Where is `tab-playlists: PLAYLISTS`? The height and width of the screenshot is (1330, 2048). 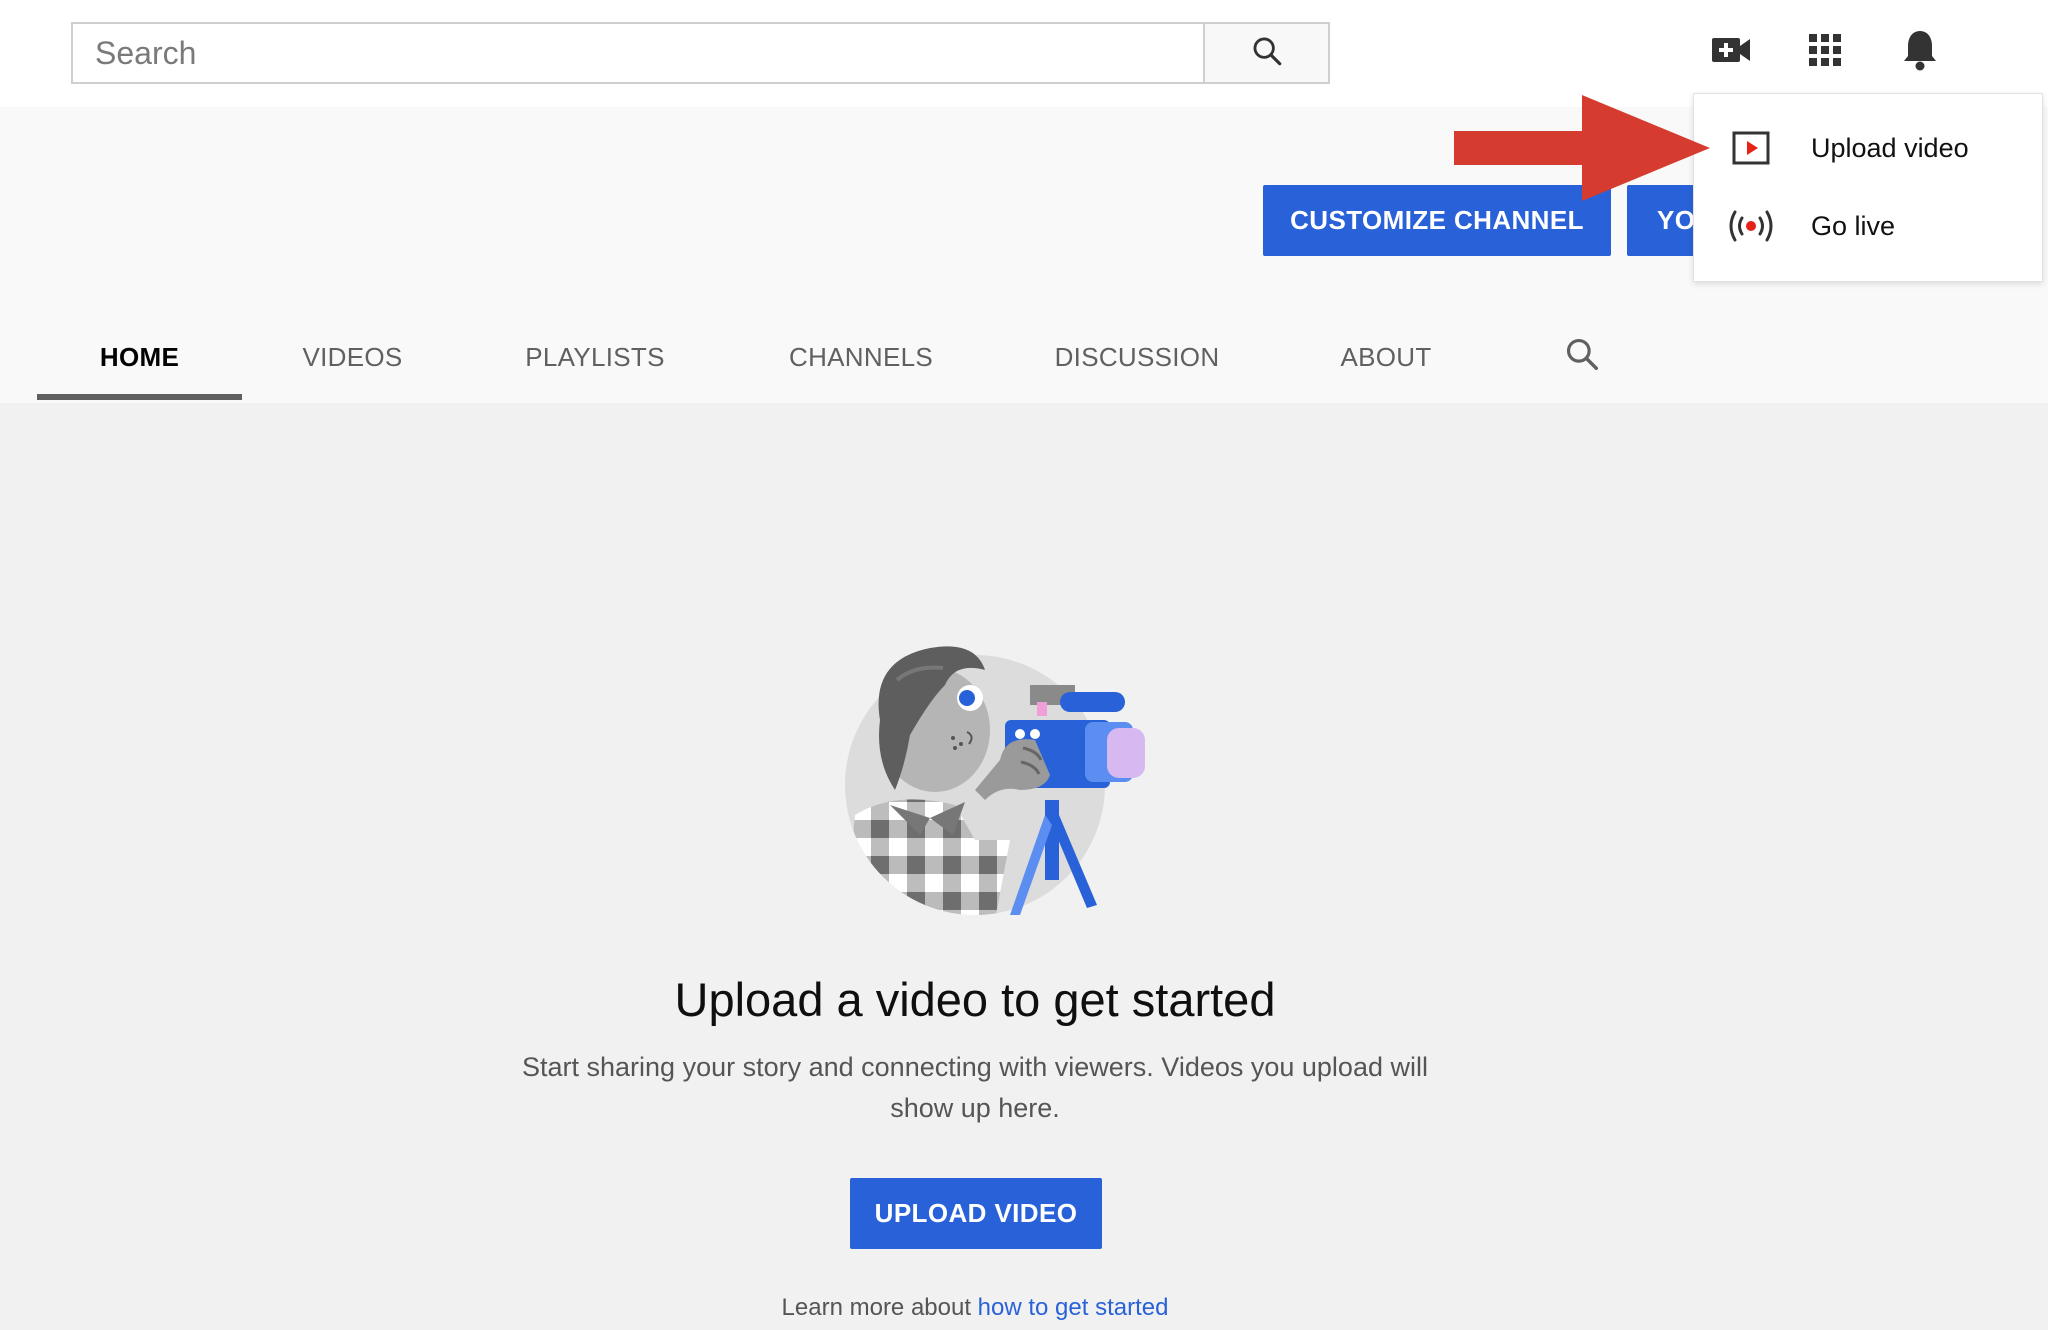
tab-playlists: PLAYLISTS is located at coordinates (595, 357).